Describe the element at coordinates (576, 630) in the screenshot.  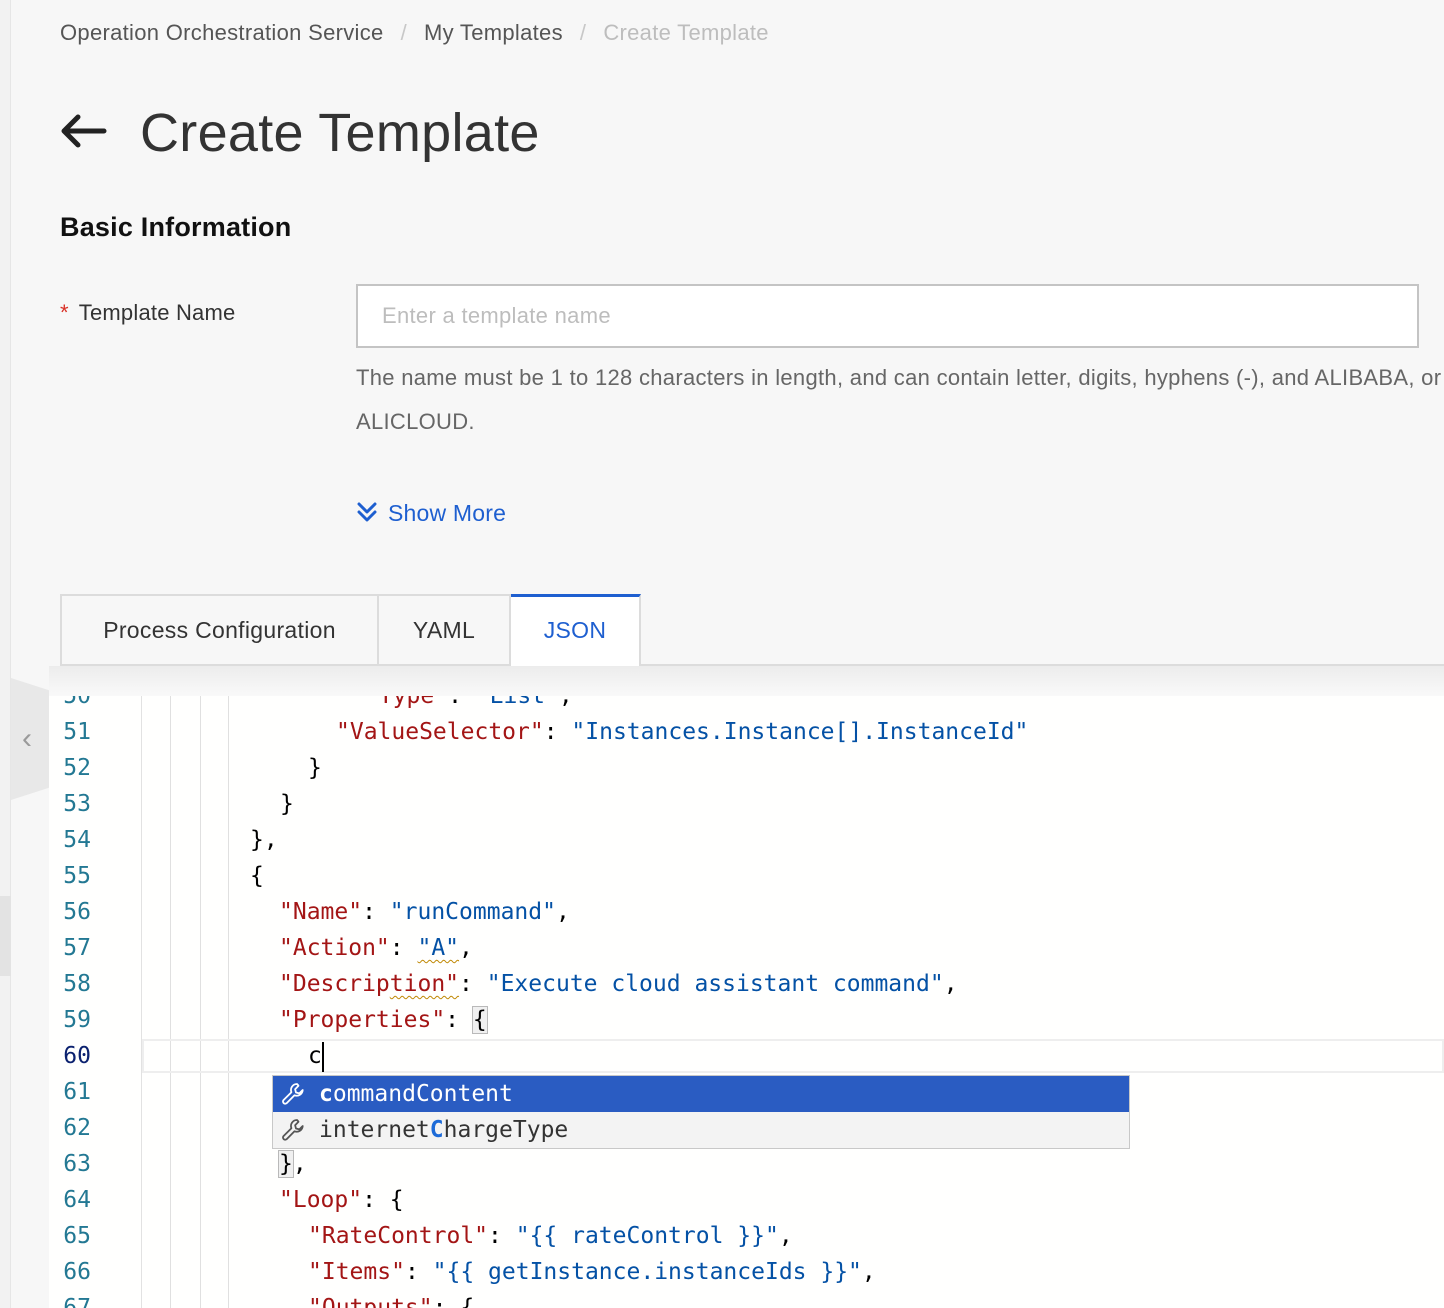
I see `tab-json: JSON` at that location.